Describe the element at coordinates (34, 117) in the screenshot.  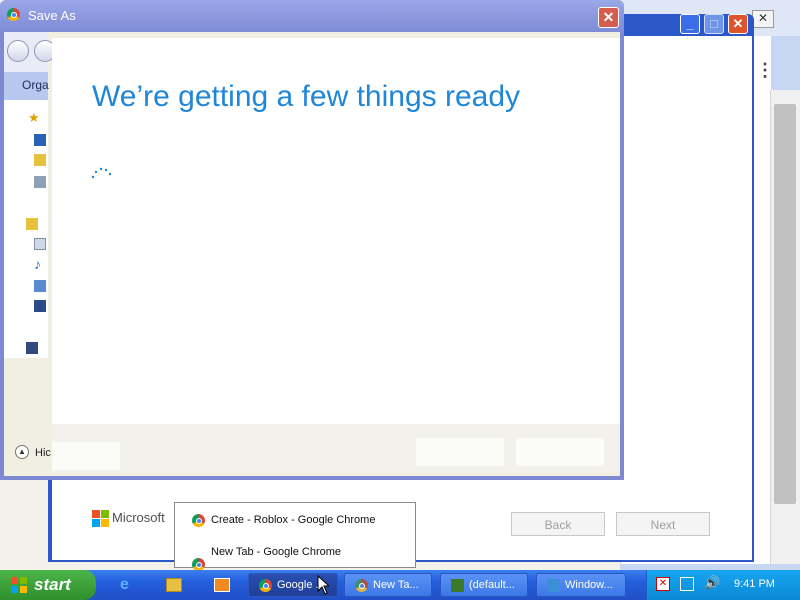
I see `favorites-star-icon: ★` at that location.